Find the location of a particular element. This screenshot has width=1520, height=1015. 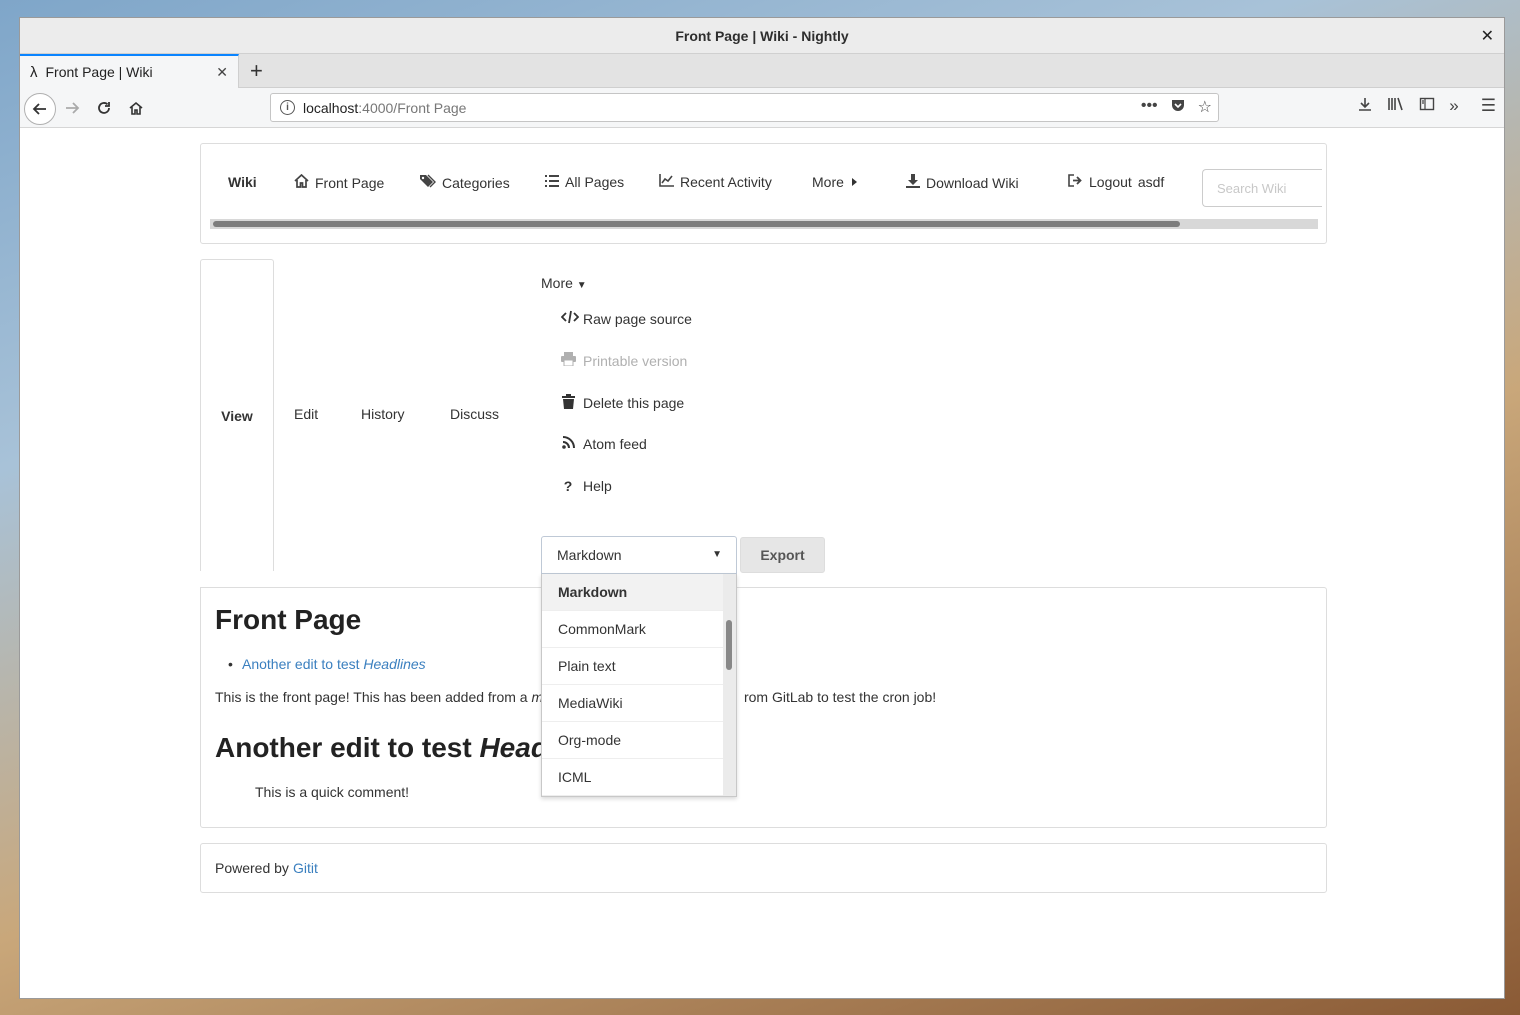

tab-discuss: Discuss is located at coordinates (474, 414).